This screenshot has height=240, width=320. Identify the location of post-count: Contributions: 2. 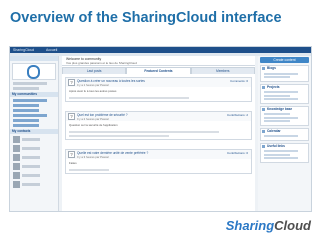
(237, 115).